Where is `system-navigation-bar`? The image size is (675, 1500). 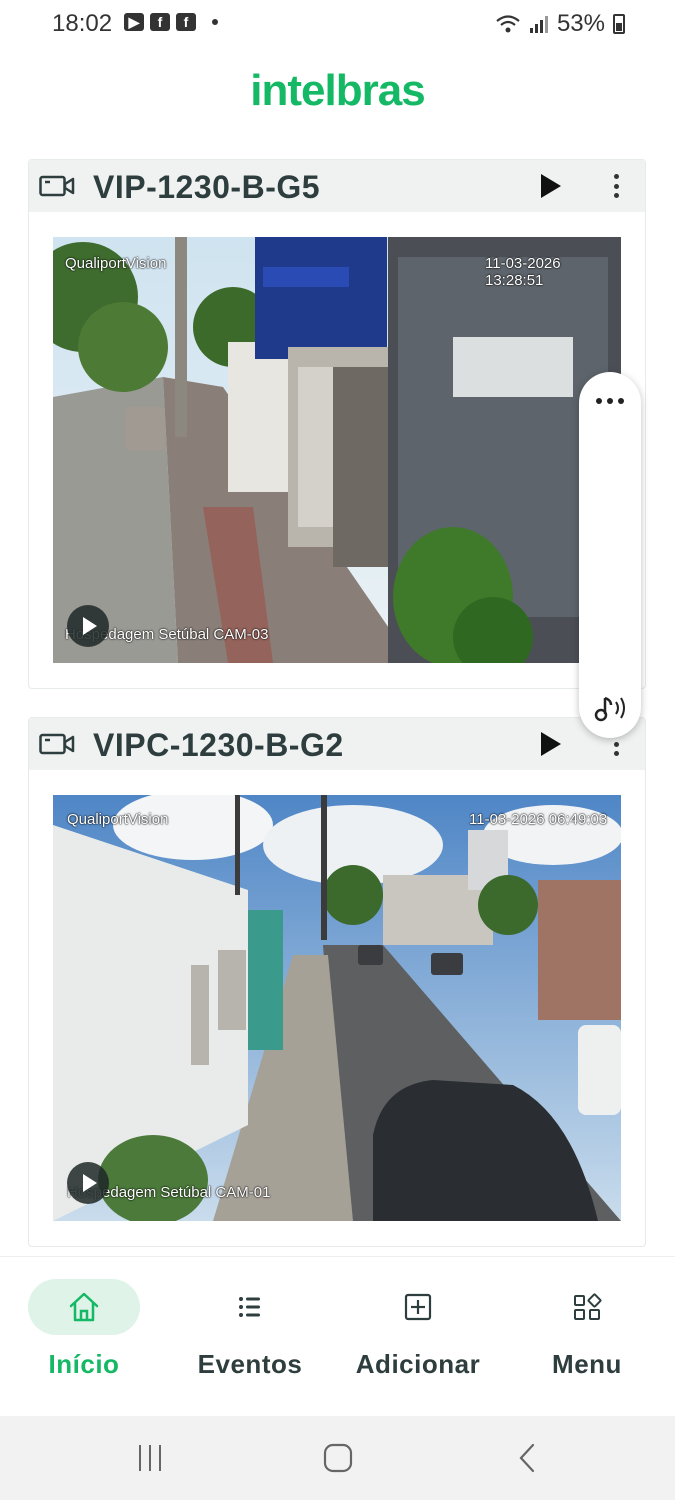 system-navigation-bar is located at coordinates (337, 1458).